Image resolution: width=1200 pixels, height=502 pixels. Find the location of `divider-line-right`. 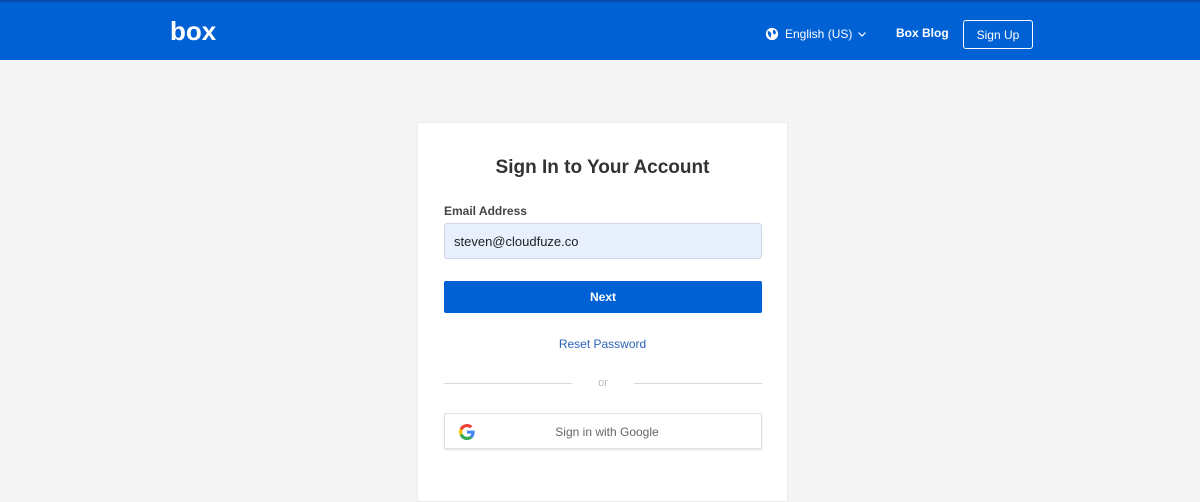

divider-line-right is located at coordinates (698, 383).